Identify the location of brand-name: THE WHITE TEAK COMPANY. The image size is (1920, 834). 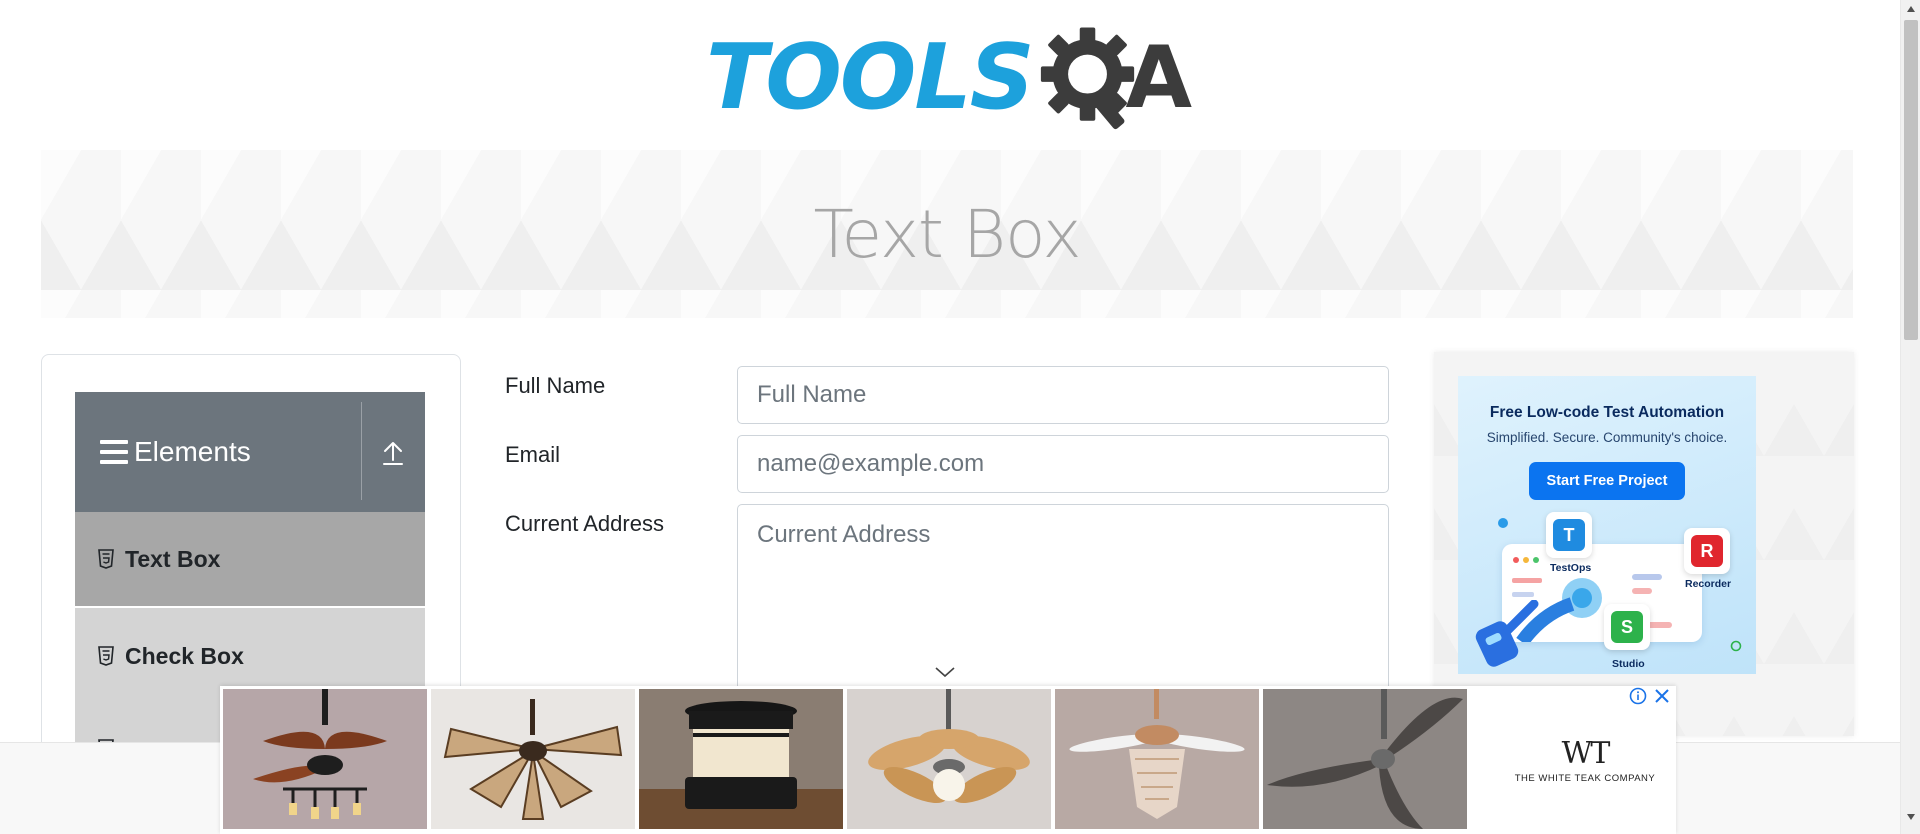
(1585, 778).